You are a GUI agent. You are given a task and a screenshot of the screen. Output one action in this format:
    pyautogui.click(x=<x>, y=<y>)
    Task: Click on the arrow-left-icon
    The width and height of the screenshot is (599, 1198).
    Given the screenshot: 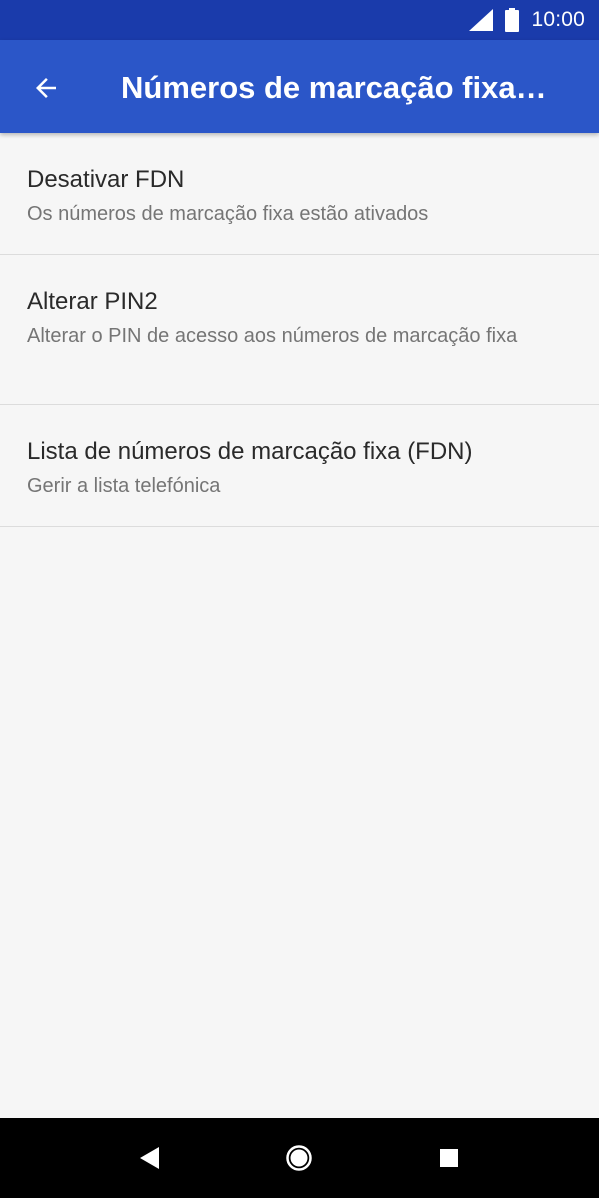 What is the action you would take?
    pyautogui.click(x=46, y=88)
    